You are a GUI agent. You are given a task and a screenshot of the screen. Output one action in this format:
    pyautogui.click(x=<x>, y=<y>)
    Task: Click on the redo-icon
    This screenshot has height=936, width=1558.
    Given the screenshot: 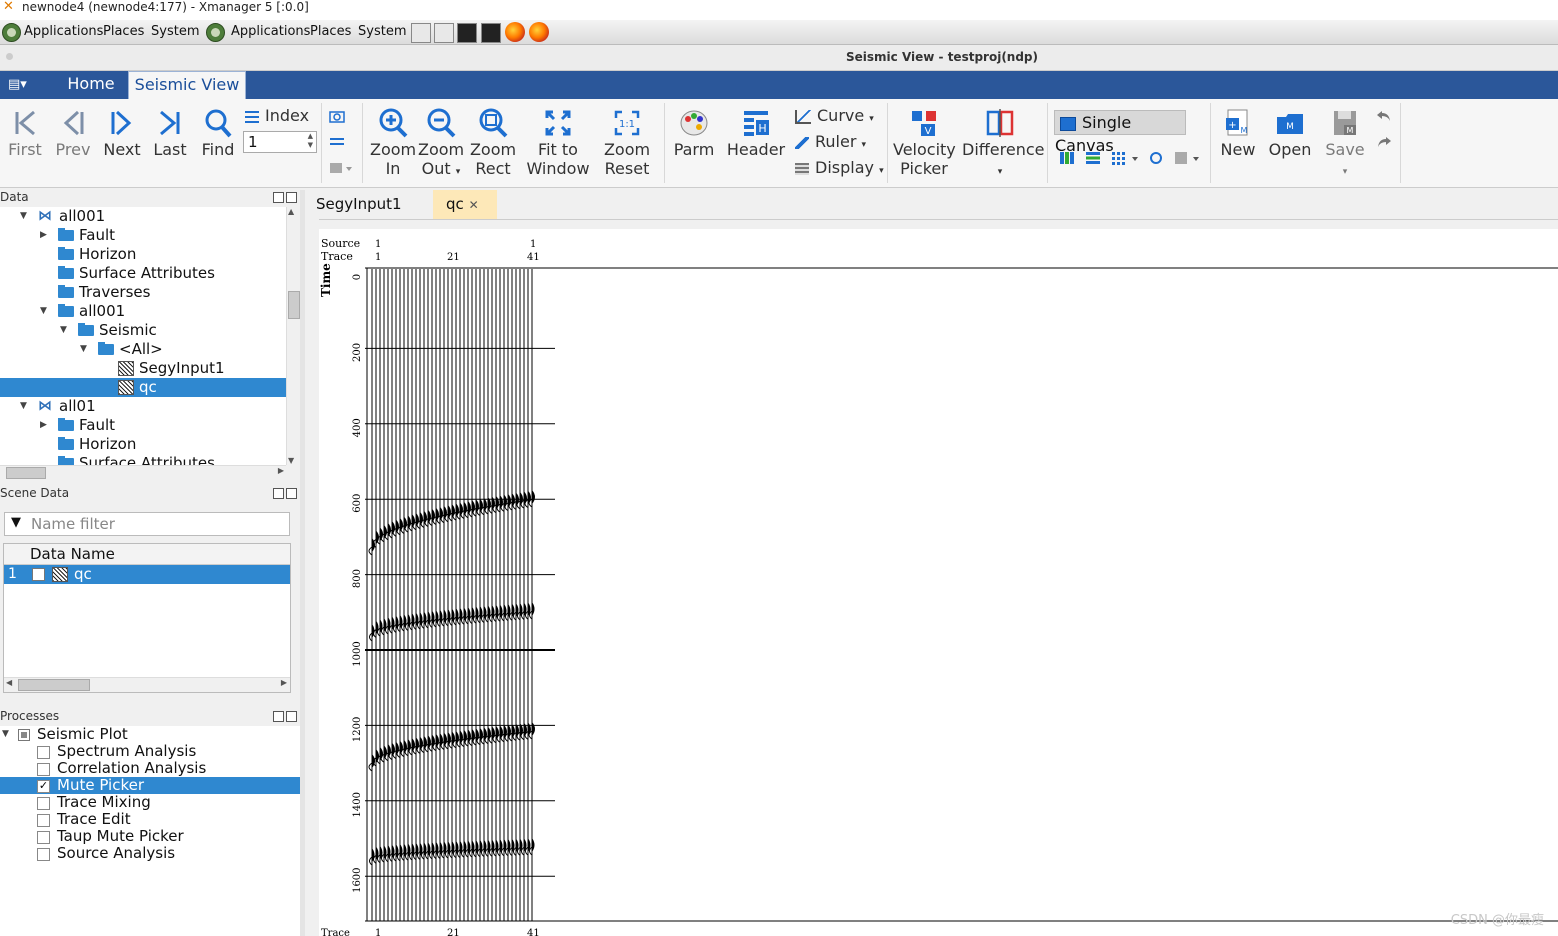 What is the action you would take?
    pyautogui.click(x=1384, y=142)
    